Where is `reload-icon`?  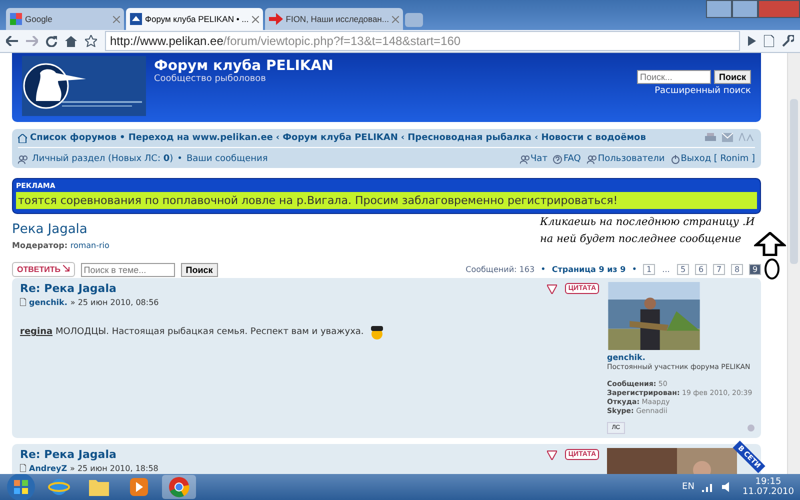
reload-icon is located at coordinates (51, 41).